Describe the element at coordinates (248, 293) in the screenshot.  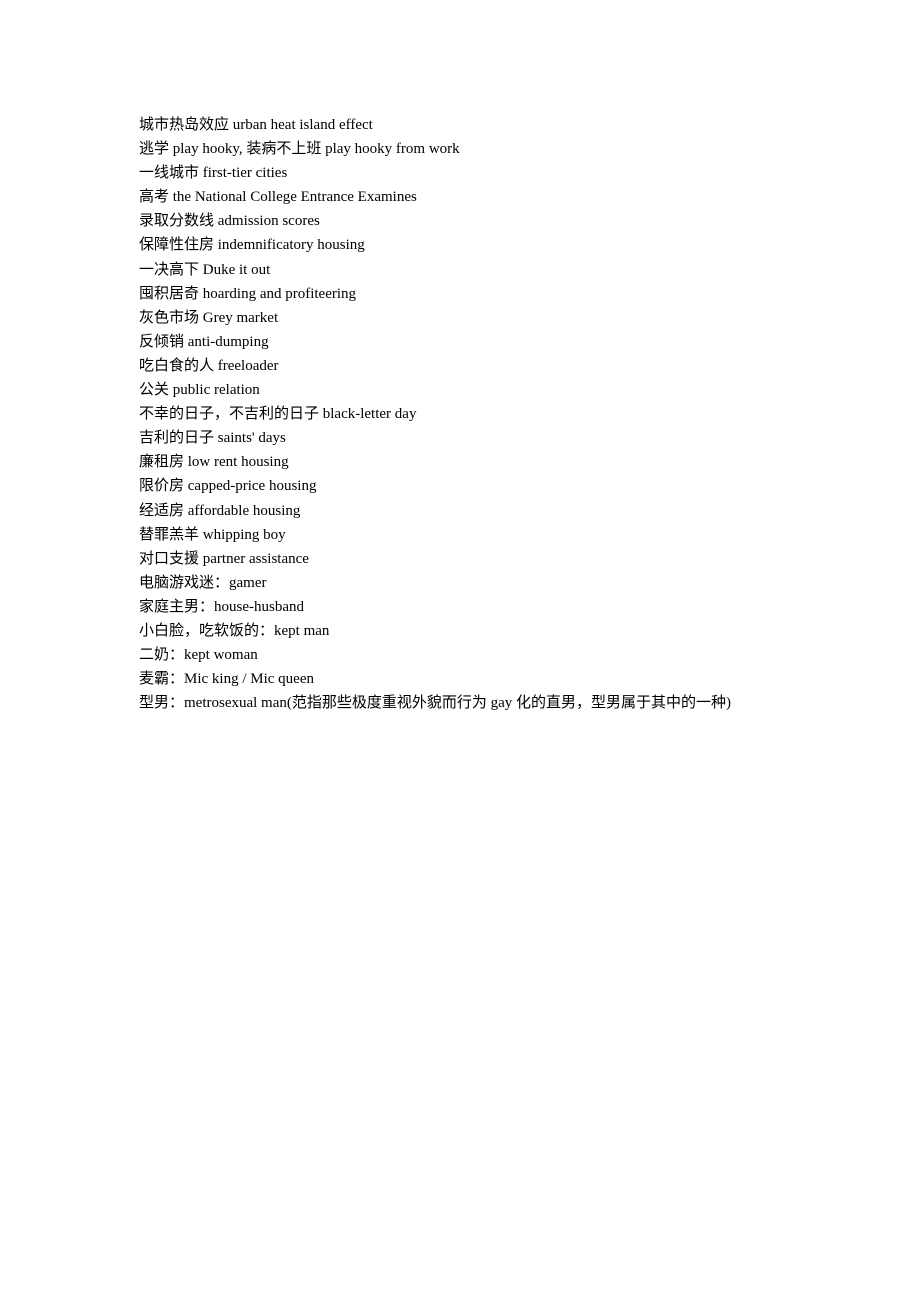
I see `vocabulary-line: 囤积居奇 hoarding and profiteering` at that location.